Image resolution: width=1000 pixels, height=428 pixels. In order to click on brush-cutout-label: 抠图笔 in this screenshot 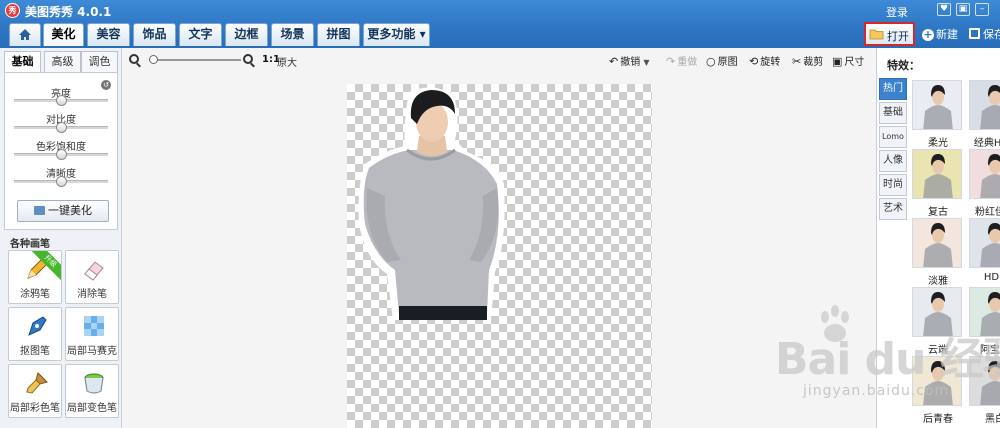, I will do `click(35, 351)`.